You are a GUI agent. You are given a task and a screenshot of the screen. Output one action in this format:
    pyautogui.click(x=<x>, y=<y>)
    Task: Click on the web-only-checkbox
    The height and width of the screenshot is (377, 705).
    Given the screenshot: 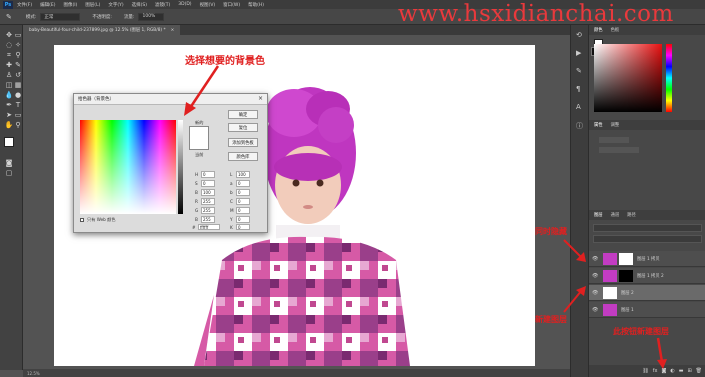 What is the action you would take?
    pyautogui.click(x=82, y=220)
    